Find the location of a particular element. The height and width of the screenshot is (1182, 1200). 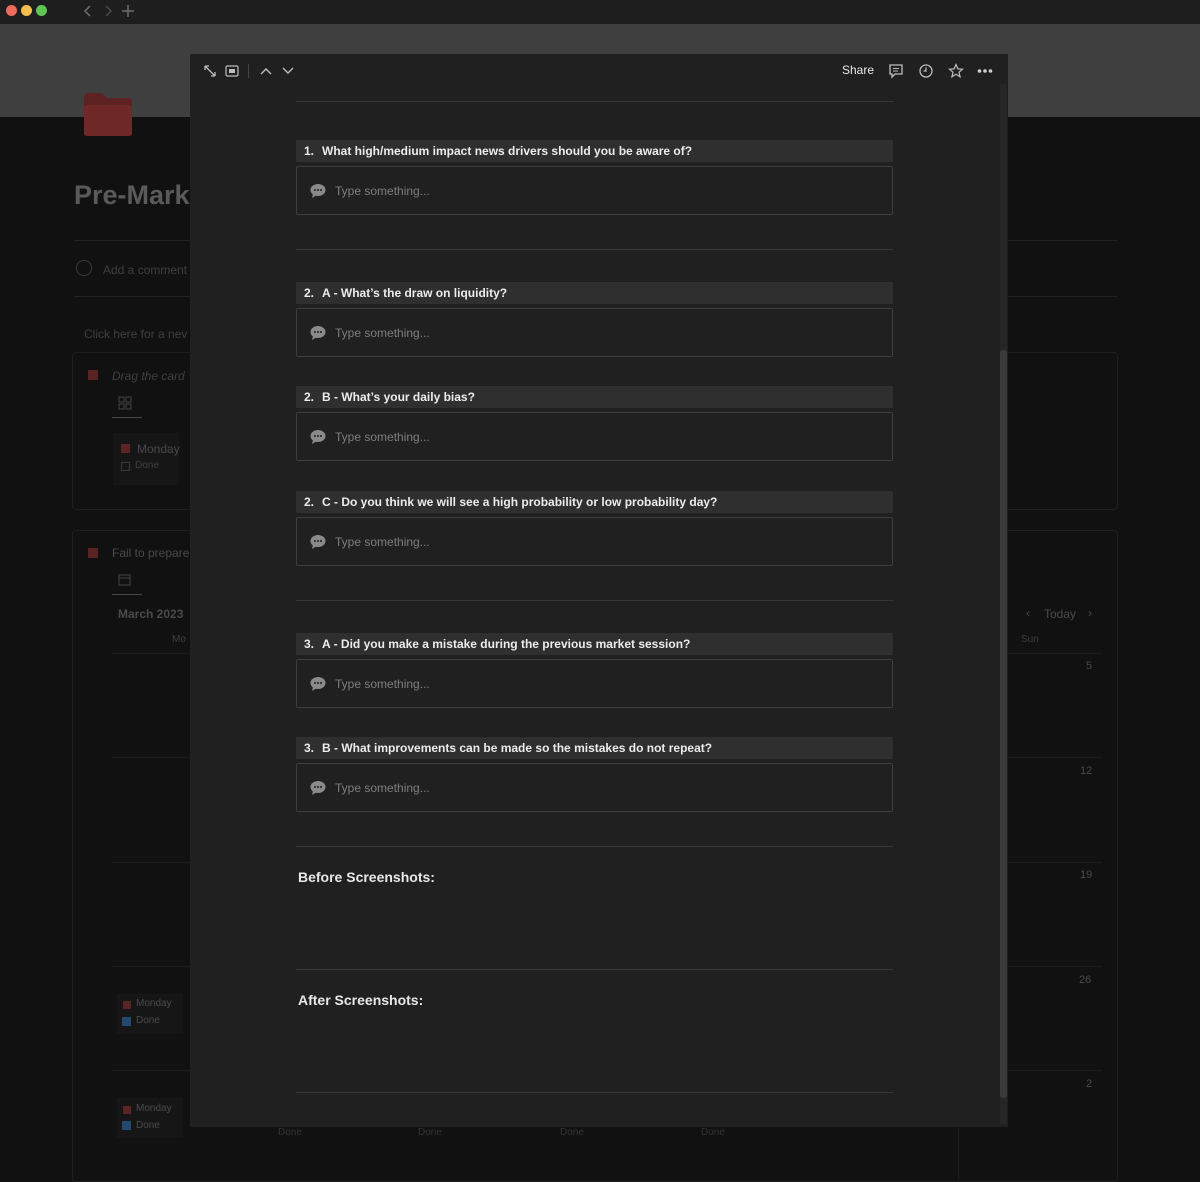

modal-header: Share is located at coordinates (599, 71).